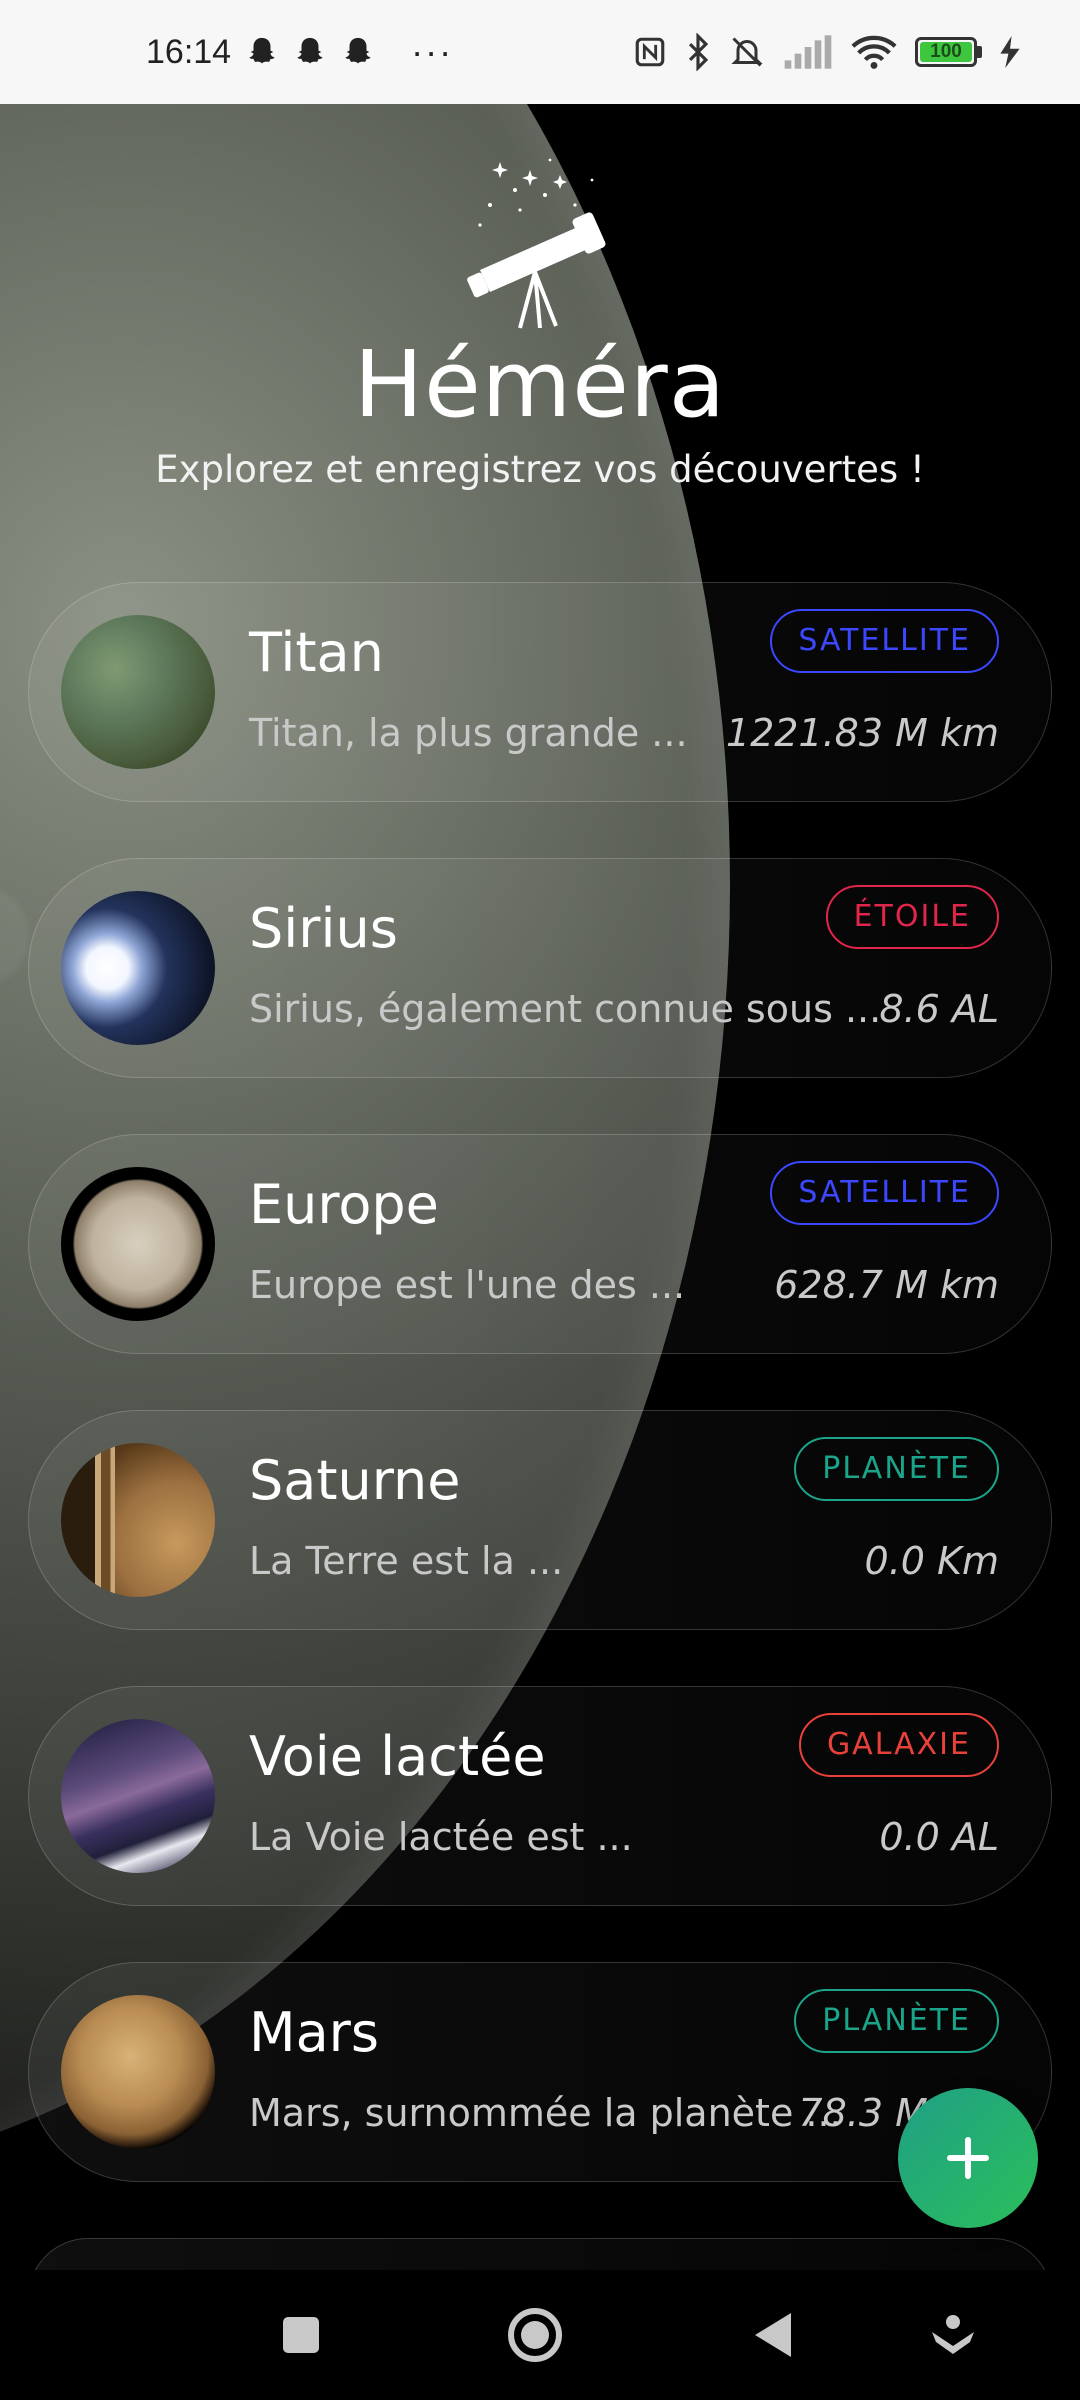 The image size is (1080, 2400). What do you see at coordinates (138, 1244) in the screenshot?
I see `europe-thumbnail` at bounding box center [138, 1244].